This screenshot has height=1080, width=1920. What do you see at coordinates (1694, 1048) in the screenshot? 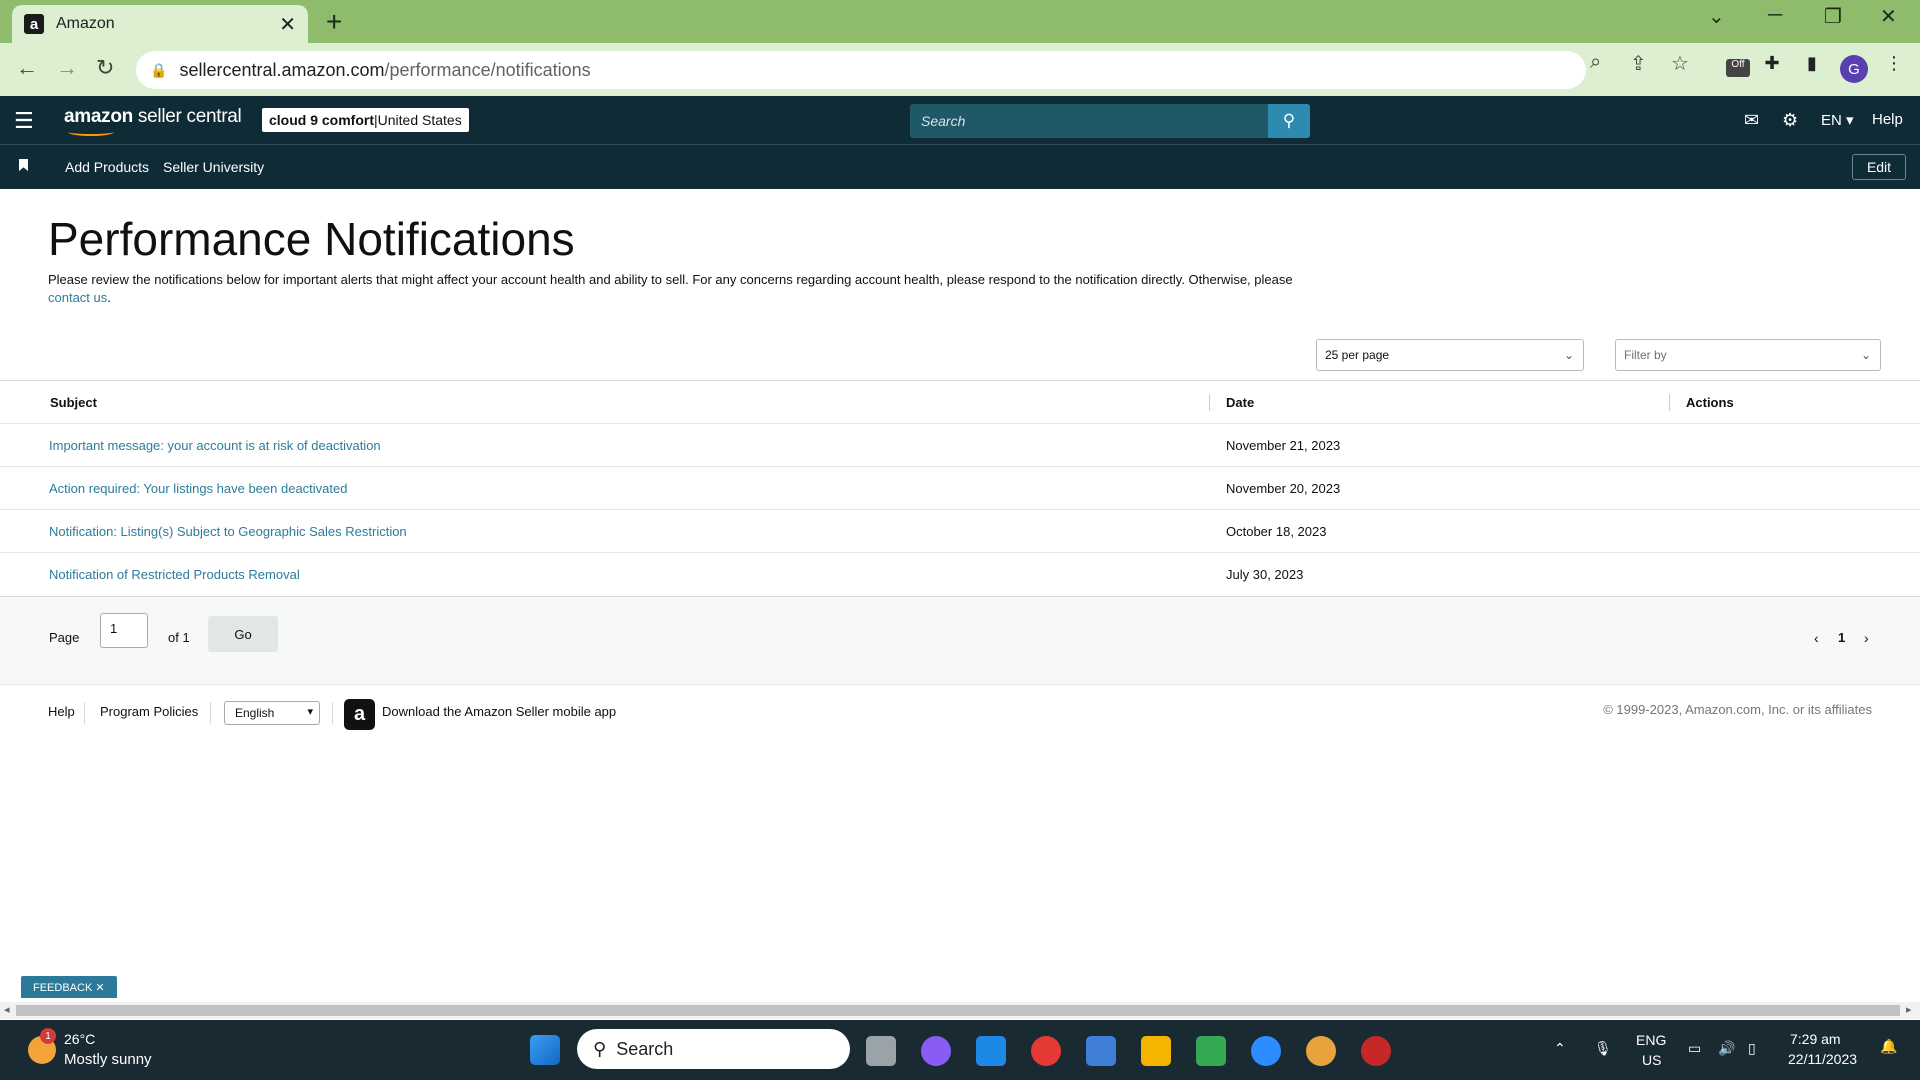
I see `network-icon: ▭` at bounding box center [1694, 1048].